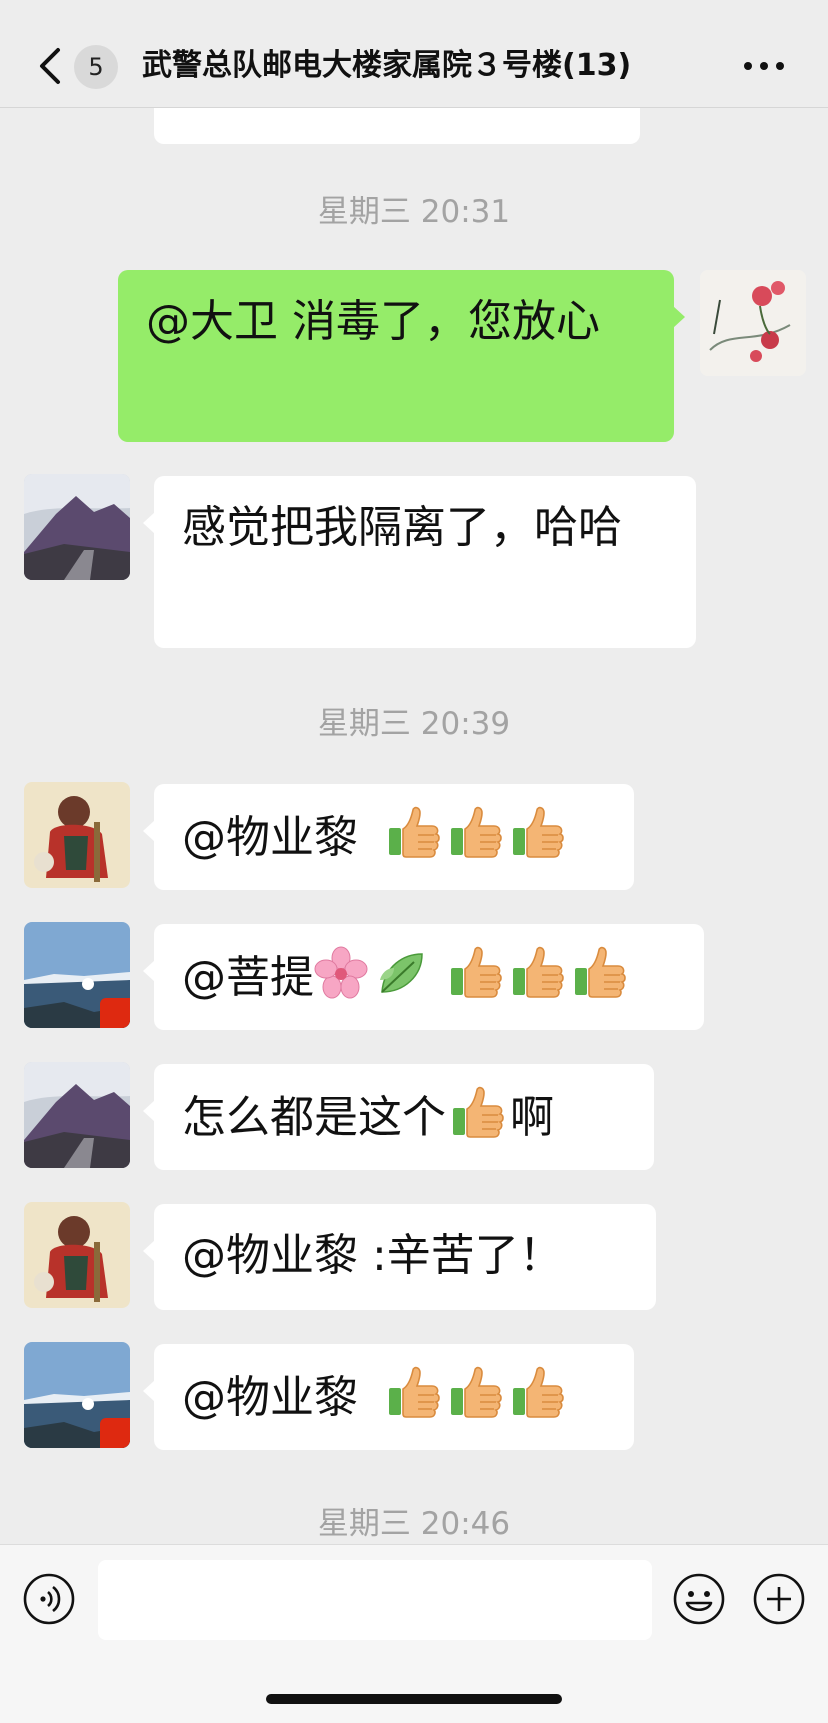 The height and width of the screenshot is (1723, 828). Describe the element at coordinates (375, 1600) in the screenshot. I see `message-input` at that location.